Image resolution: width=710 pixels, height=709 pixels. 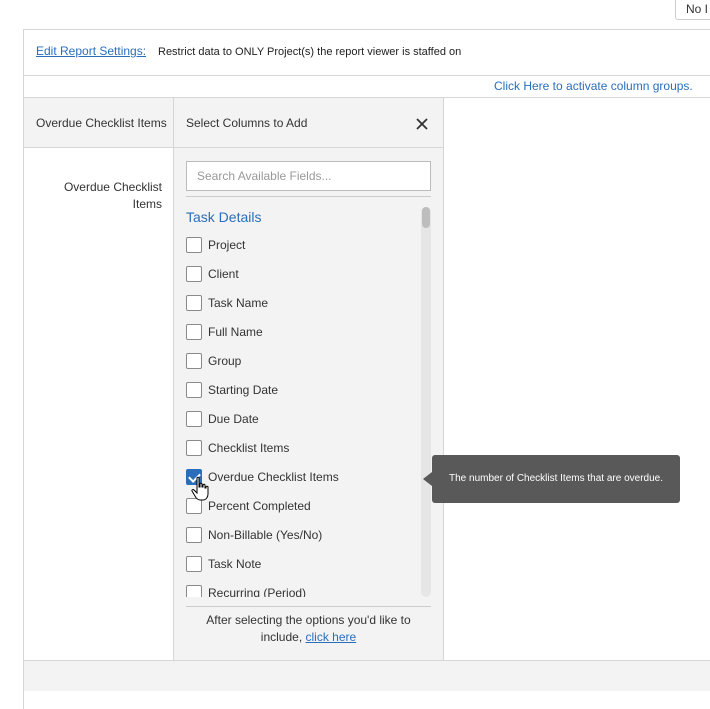 What do you see at coordinates (273, 477) in the screenshot?
I see `field-option-label: Overdue Checklist Items` at bounding box center [273, 477].